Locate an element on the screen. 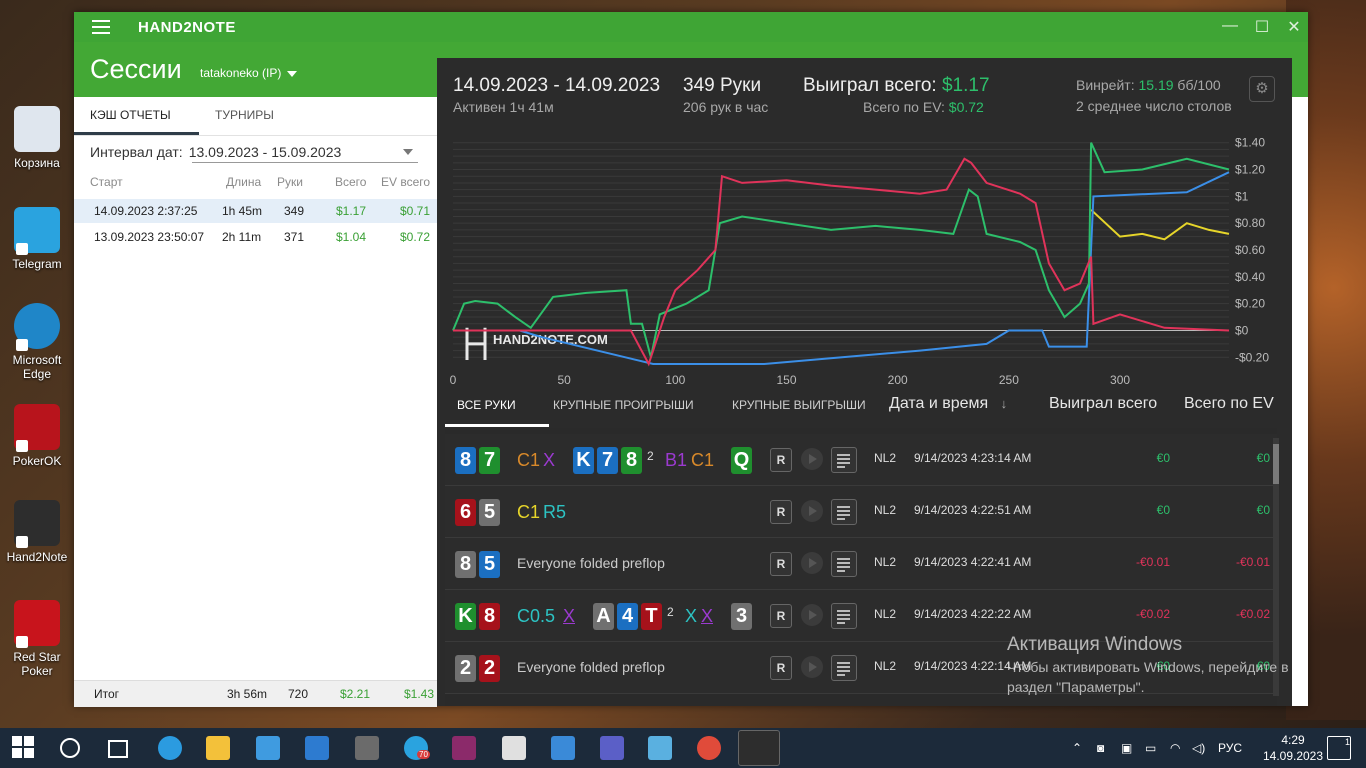 The width and height of the screenshot is (1366, 768). tab-all-hands: ВСЕ РУКИ is located at coordinates (486, 405).